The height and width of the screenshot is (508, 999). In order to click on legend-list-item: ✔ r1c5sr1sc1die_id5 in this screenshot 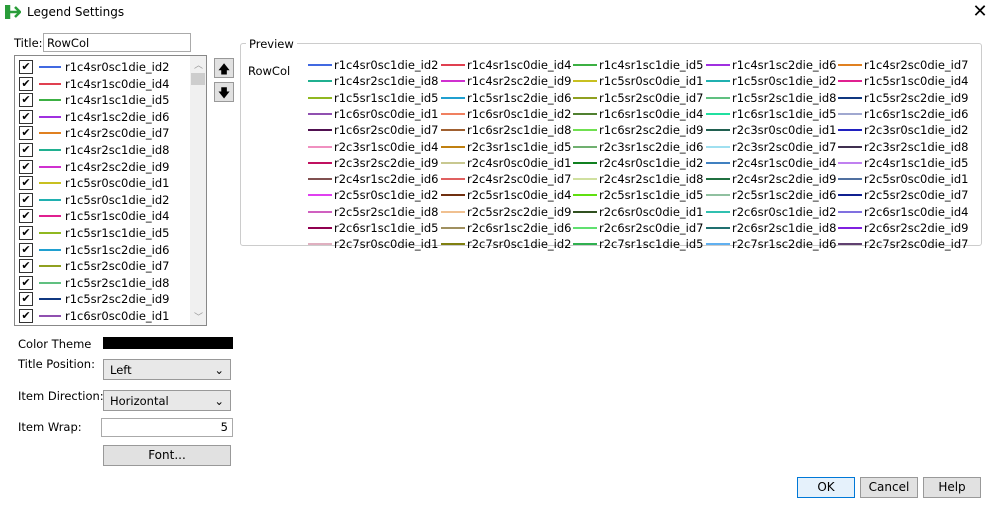, I will do `click(94, 233)`.